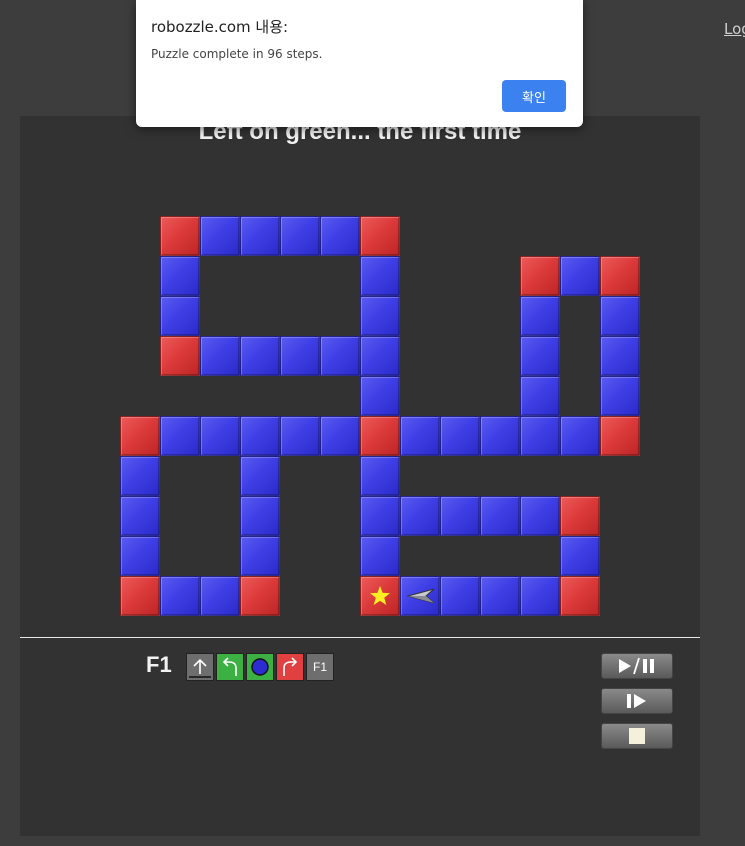 The height and width of the screenshot is (846, 745). I want to click on slot-call-f1-label: F1, so click(319, 667).